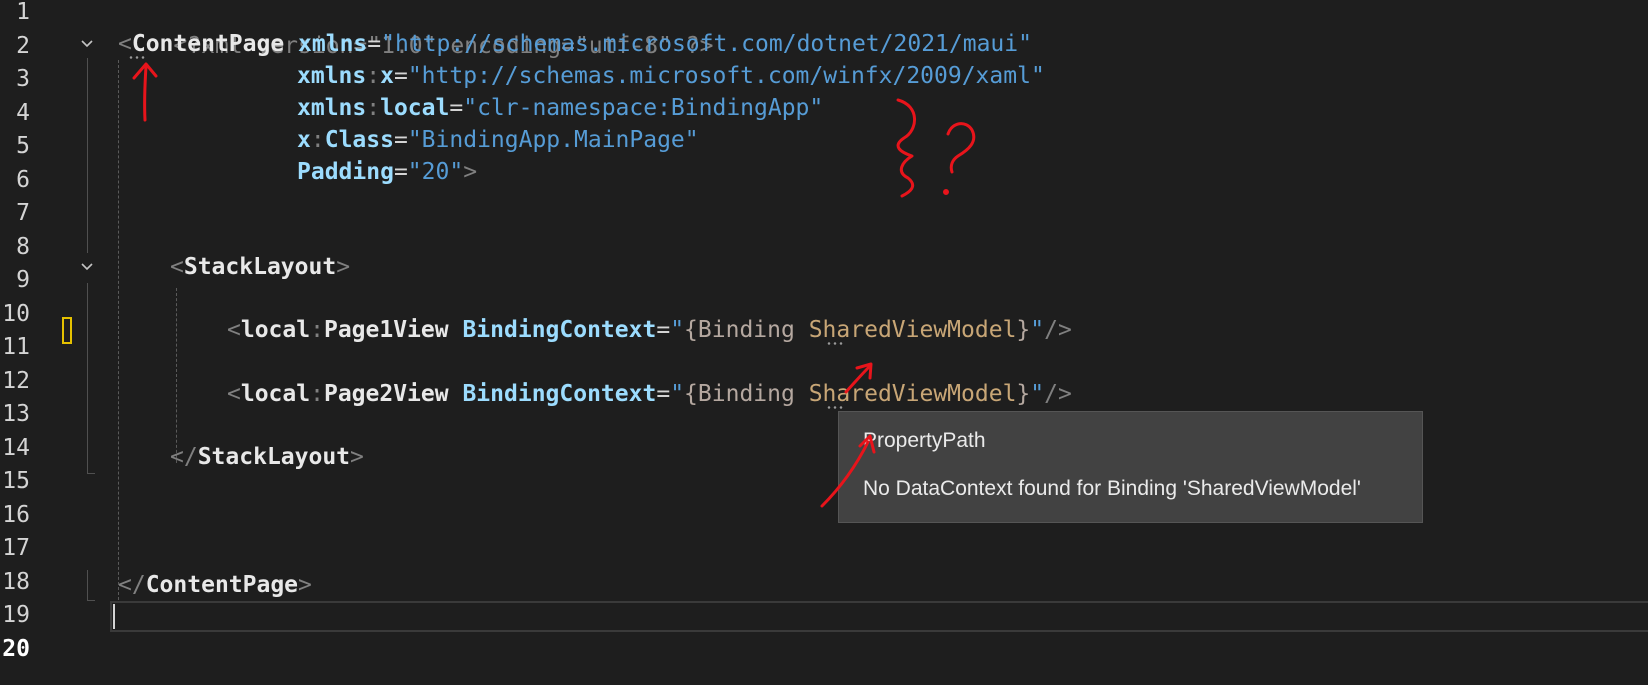 Image resolution: width=1648 pixels, height=685 pixels. Describe the element at coordinates (16, 414) in the screenshot. I see `line-number: 13` at that location.